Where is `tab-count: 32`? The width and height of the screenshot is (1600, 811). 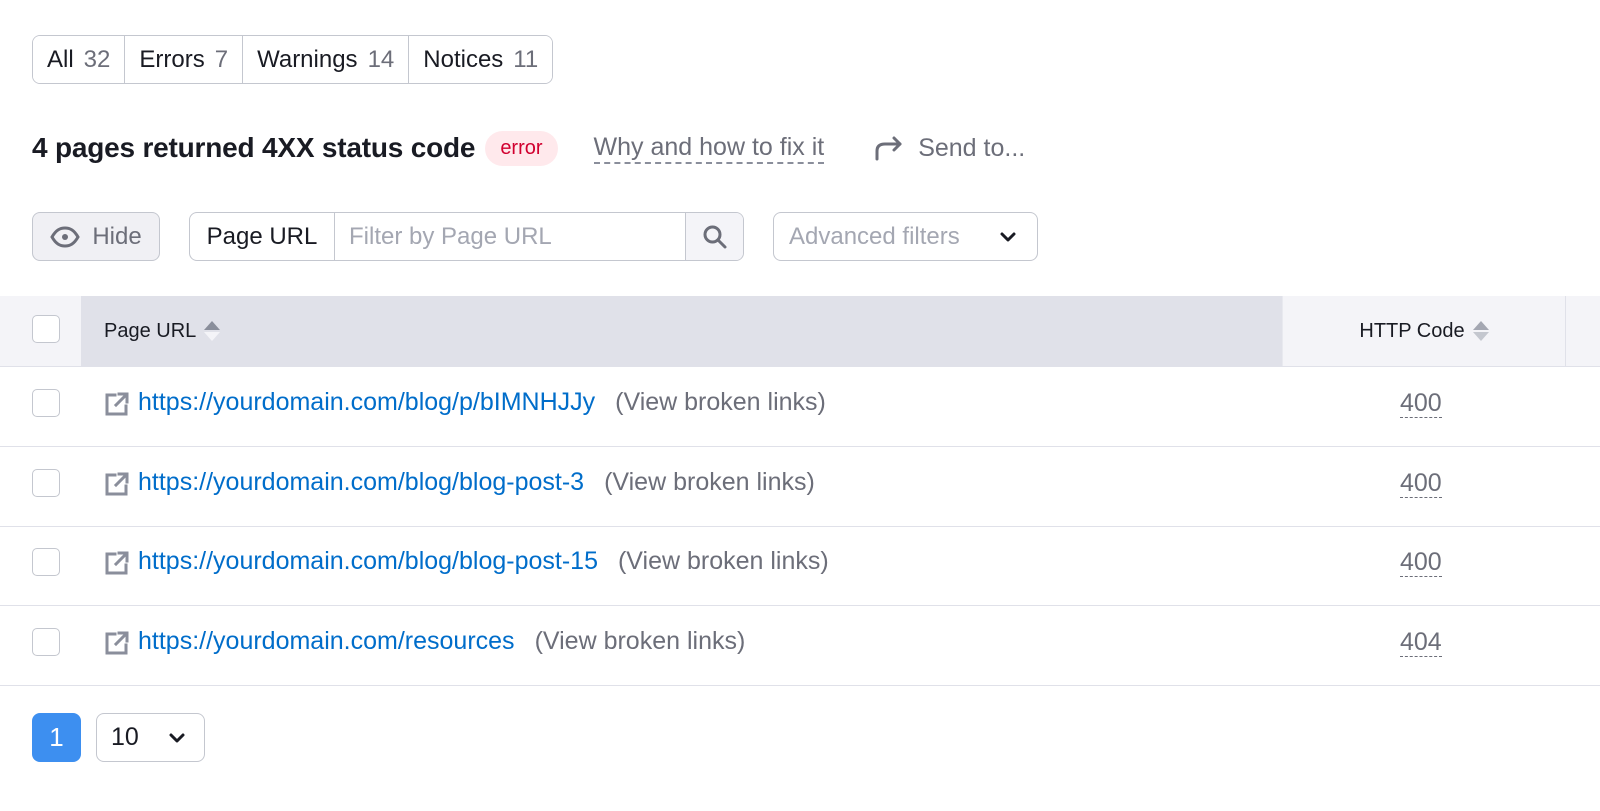
tab-count: 32 is located at coordinates (97, 59).